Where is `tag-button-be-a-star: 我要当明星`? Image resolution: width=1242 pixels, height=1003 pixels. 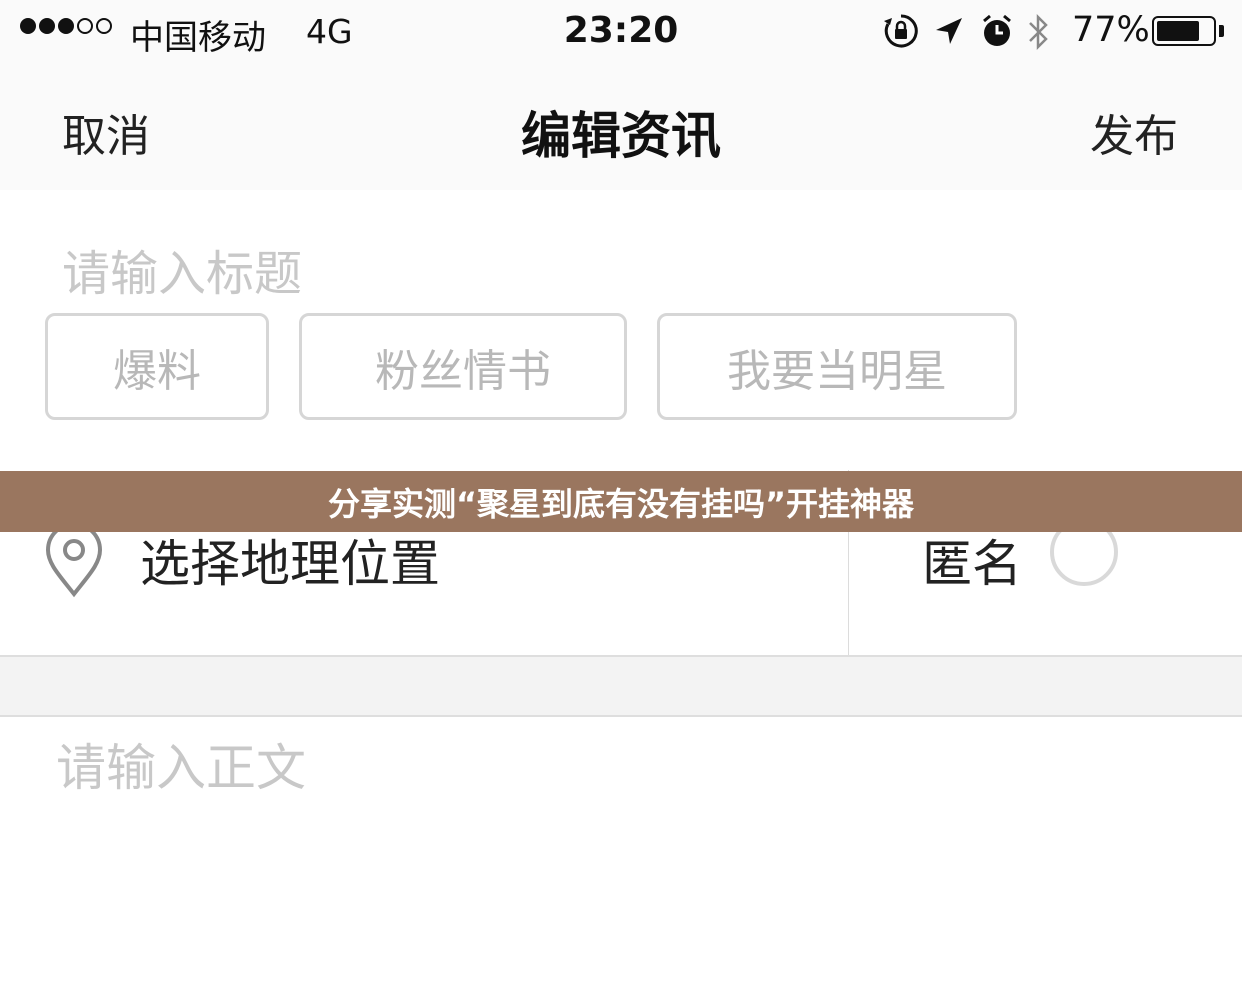 tag-button-be-a-star: 我要当明星 is located at coordinates (837, 366).